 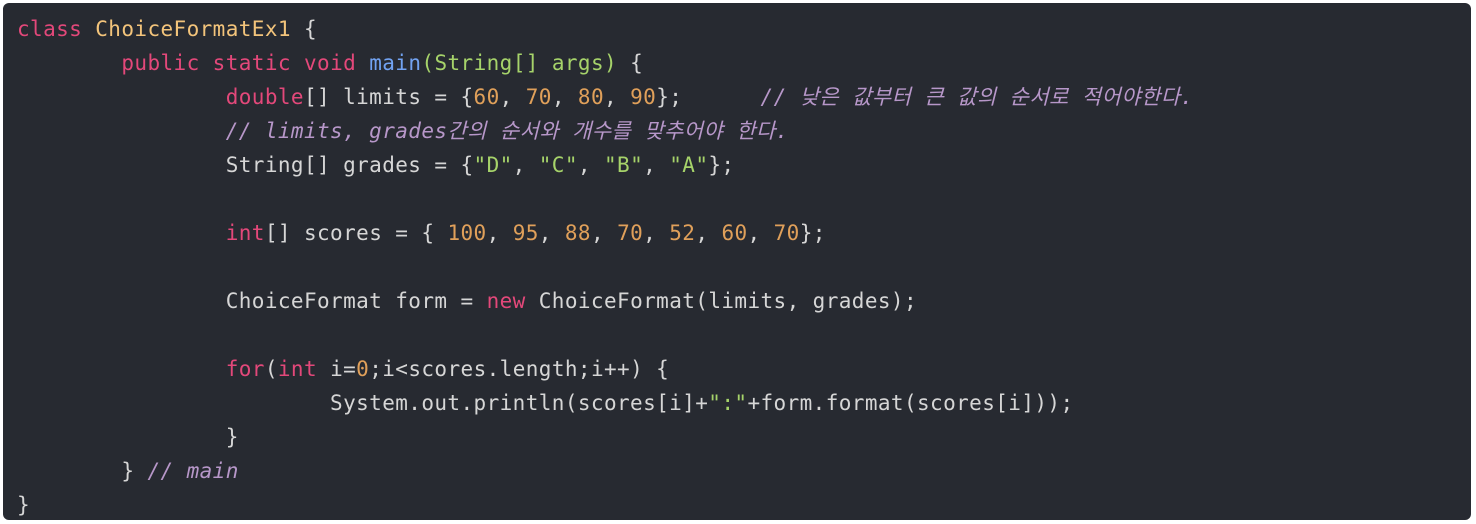 What do you see at coordinates (910, 403) in the screenshot?
I see `code-token-plain: +form.format(scores[i]));` at bounding box center [910, 403].